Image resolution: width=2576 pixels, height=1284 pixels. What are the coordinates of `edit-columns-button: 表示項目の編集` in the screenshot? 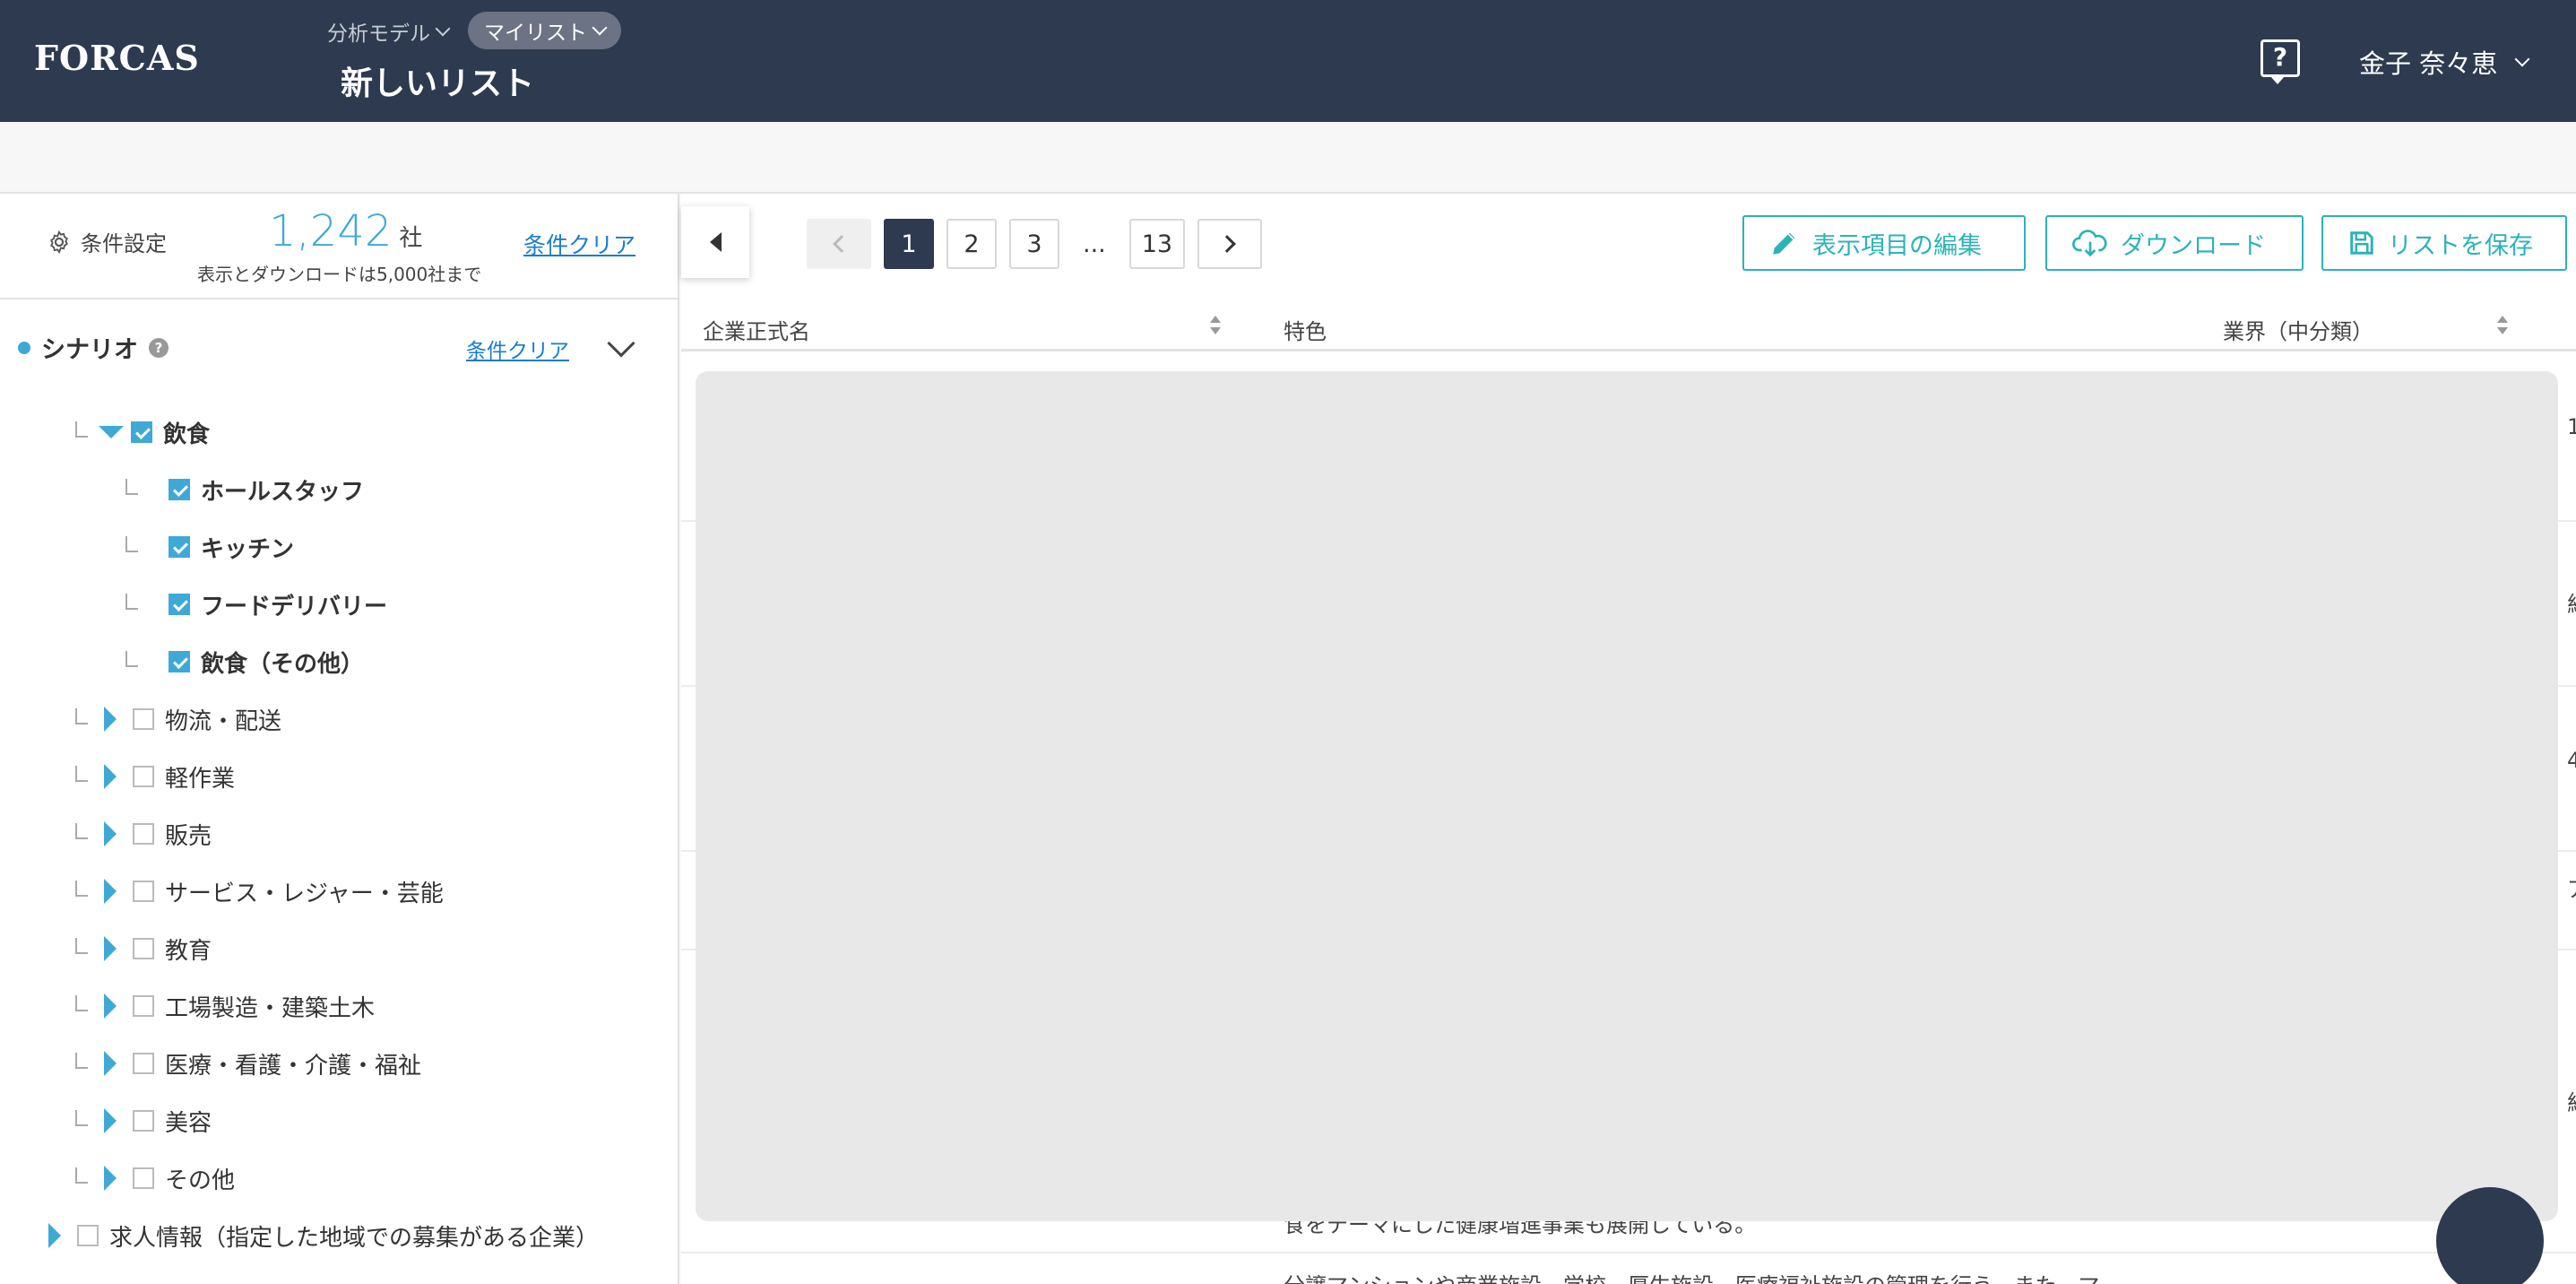 It's located at (1884, 243).